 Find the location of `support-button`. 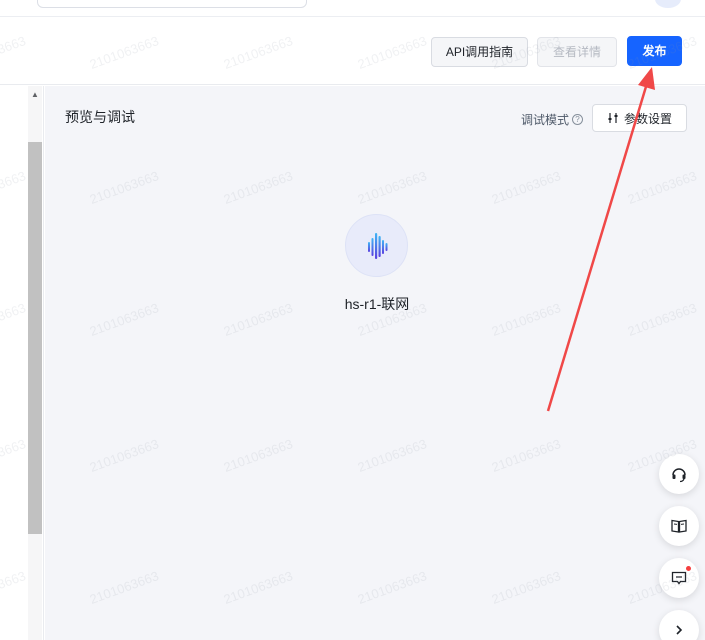

support-button is located at coordinates (679, 474).